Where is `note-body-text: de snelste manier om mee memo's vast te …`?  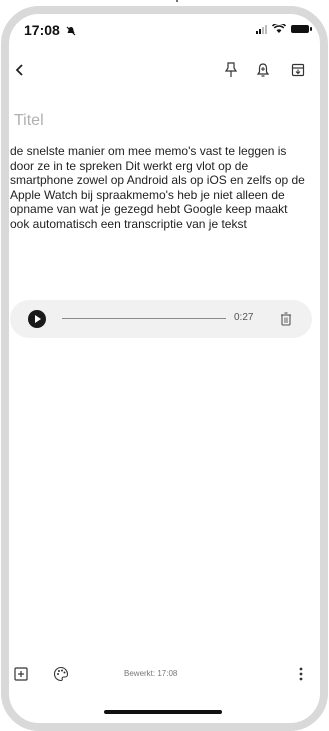
note-body-text: de snelste manier om mee memo's vast te … is located at coordinates (160, 188).